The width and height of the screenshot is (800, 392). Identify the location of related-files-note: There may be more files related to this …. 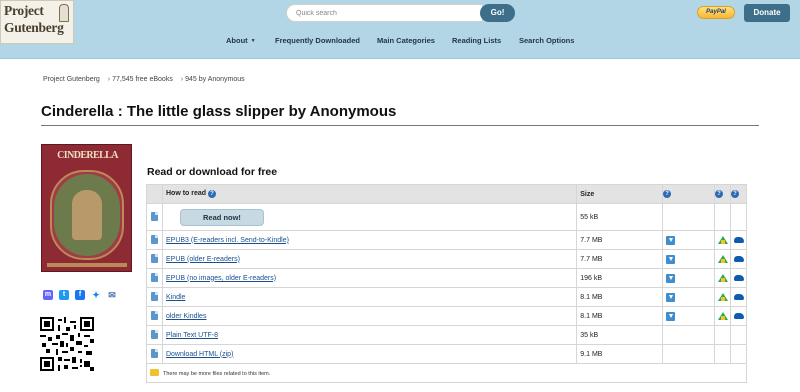
(446, 373).